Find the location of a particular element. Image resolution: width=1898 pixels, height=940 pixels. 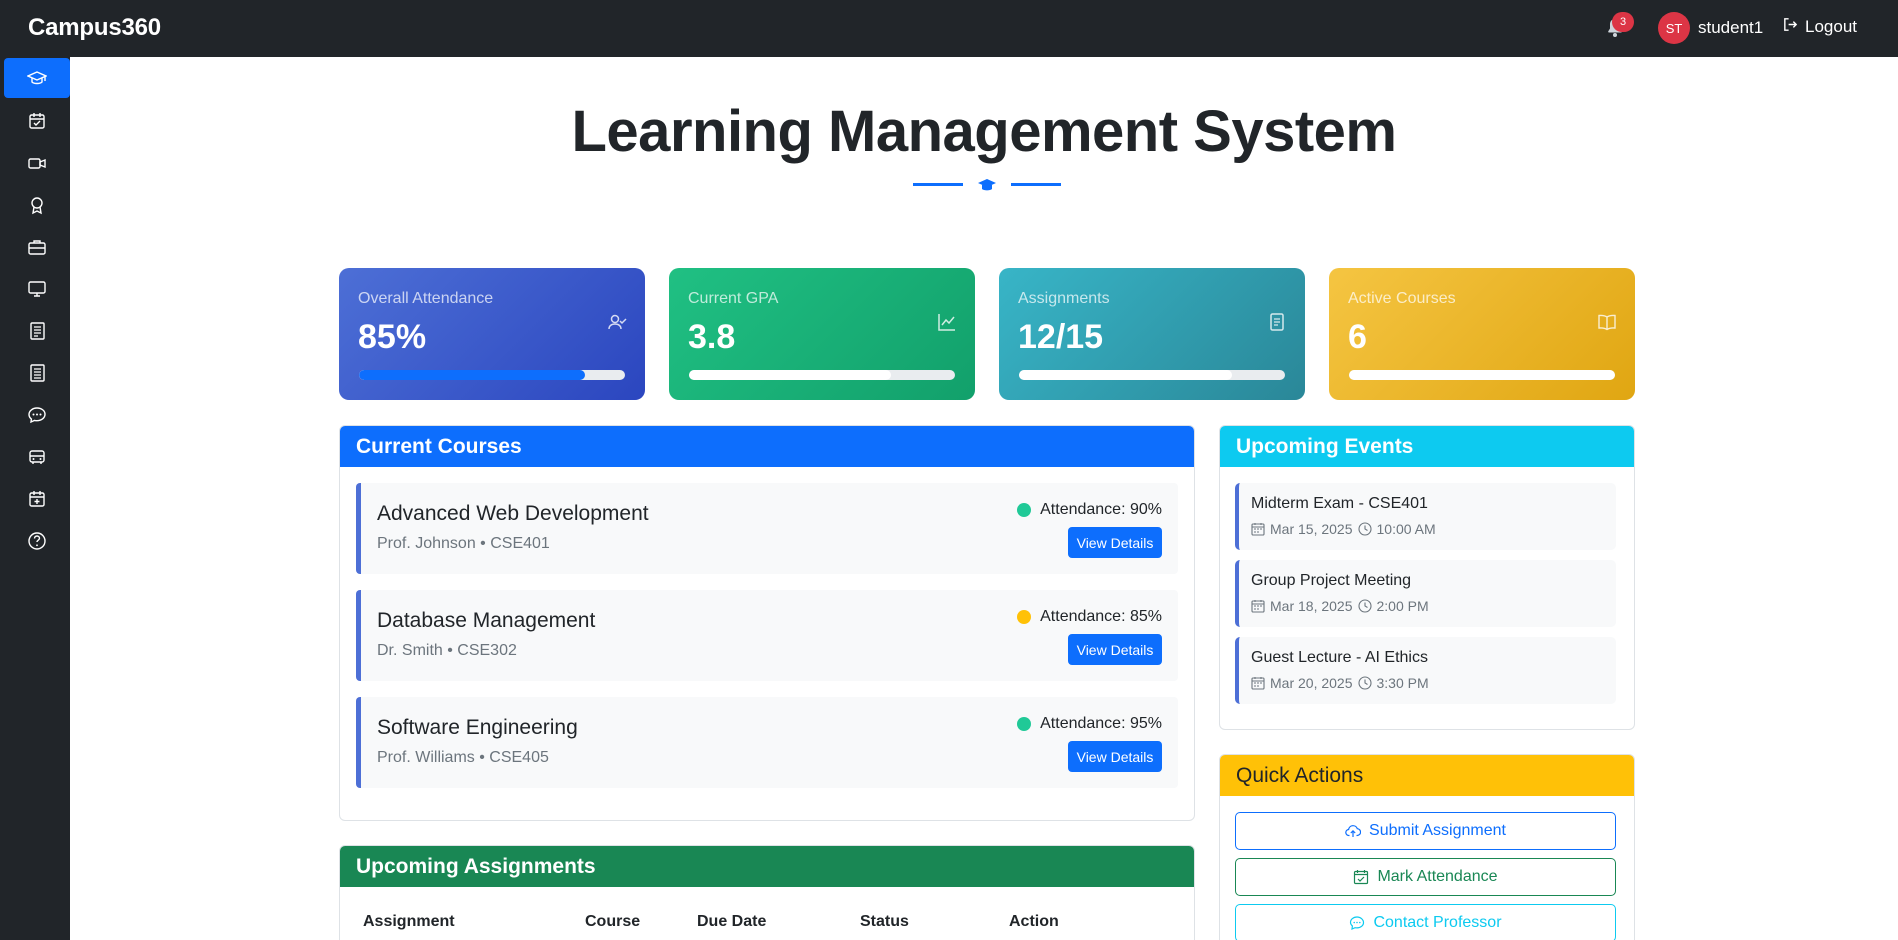

sidebar-item-video is located at coordinates (37, 163).